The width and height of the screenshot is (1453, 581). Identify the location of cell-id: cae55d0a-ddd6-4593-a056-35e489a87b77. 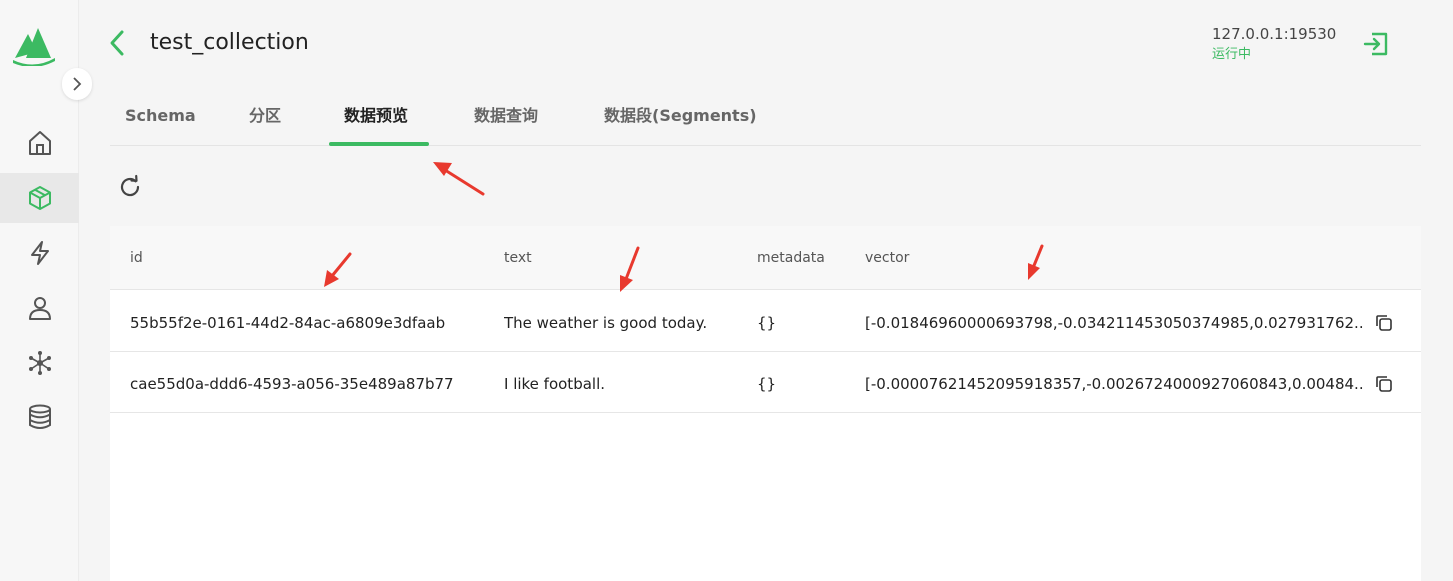
(292, 384).